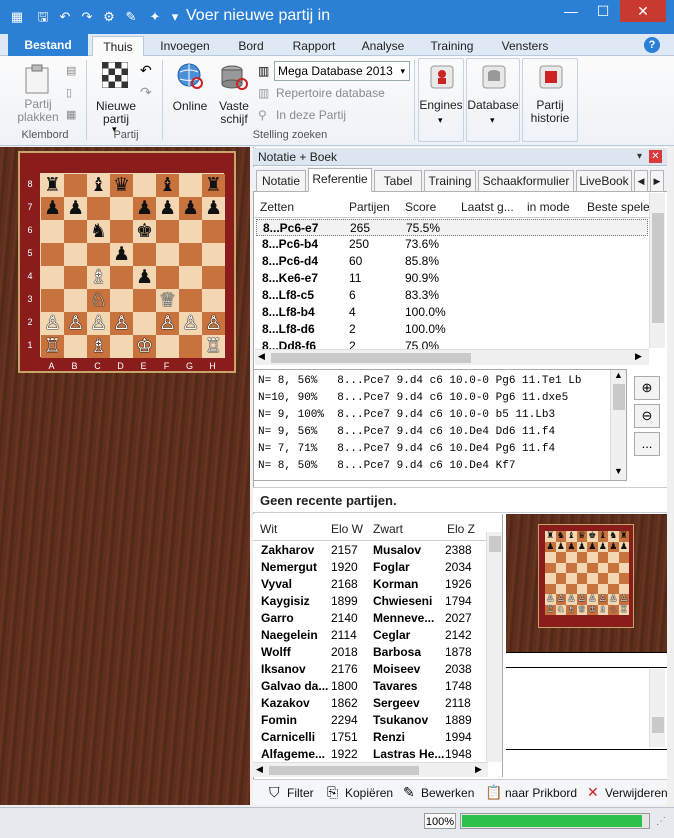 The width and height of the screenshot is (674, 838). Describe the element at coordinates (526, 181) in the screenshot. I see `tab-schaakformulier: Schaakformulier` at that location.